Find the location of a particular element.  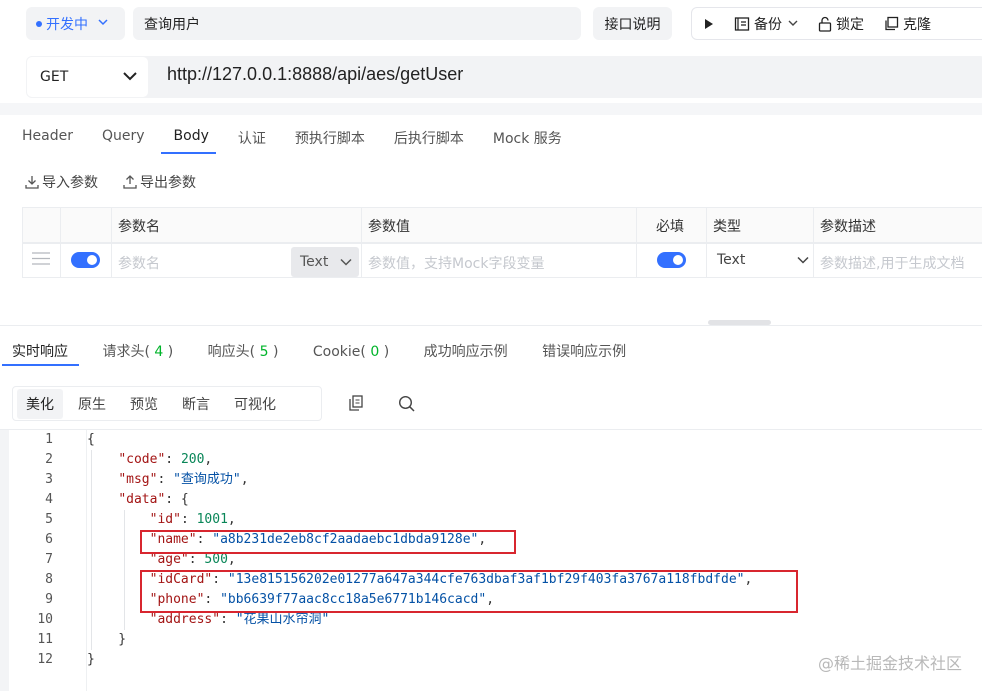

header-required: 必填 is located at coordinates (670, 227).